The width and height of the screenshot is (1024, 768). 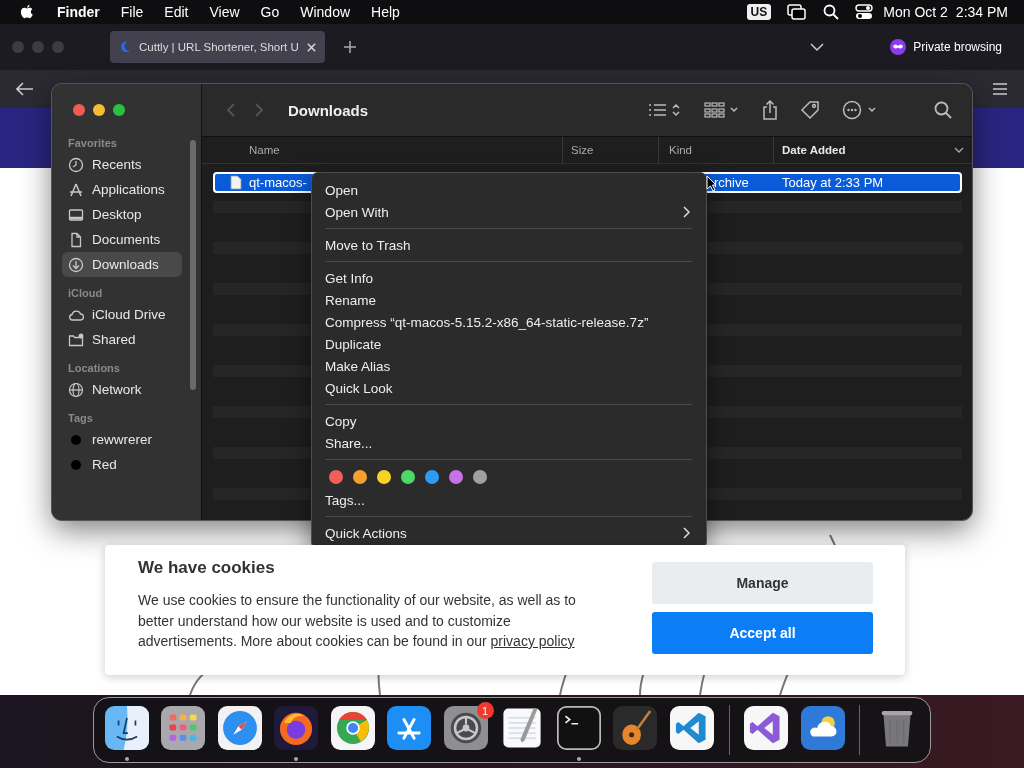 What do you see at coordinates (100, 110) in the screenshot?
I see `traffic-lights-icon` at bounding box center [100, 110].